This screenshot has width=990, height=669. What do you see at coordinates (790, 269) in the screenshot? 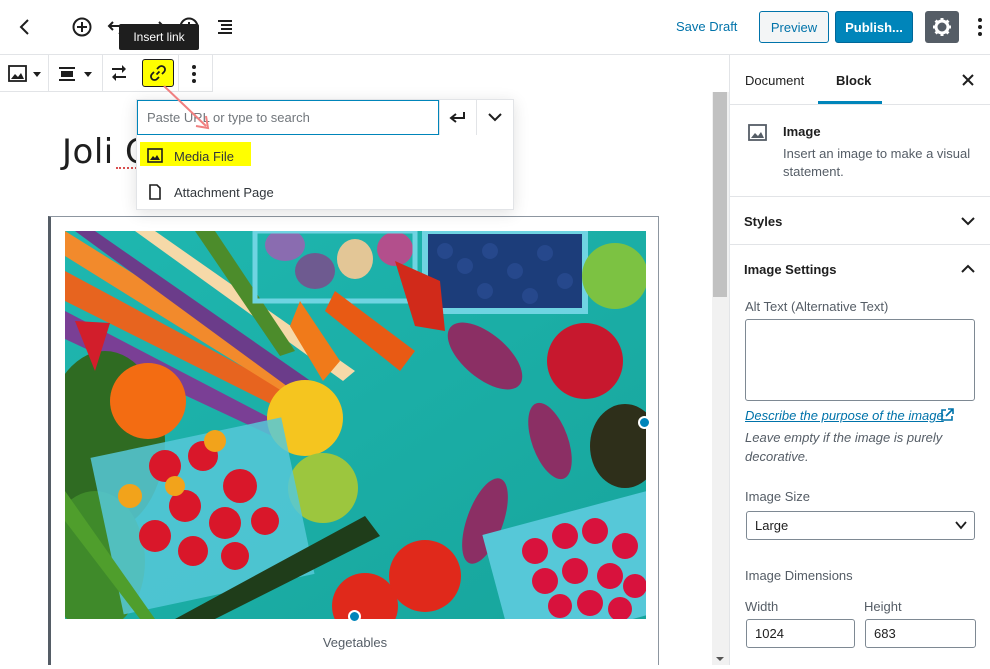
I see `panel-image-settings-title: Image Settings` at bounding box center [790, 269].